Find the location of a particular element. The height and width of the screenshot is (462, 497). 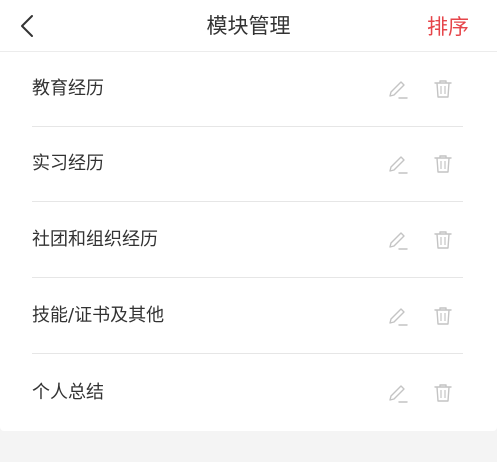

back-button is located at coordinates (28, 26).